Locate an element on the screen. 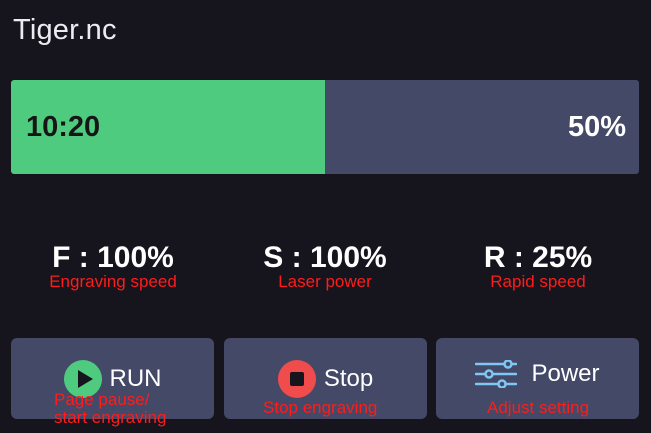  progress-percent: 50% is located at coordinates (596, 127).